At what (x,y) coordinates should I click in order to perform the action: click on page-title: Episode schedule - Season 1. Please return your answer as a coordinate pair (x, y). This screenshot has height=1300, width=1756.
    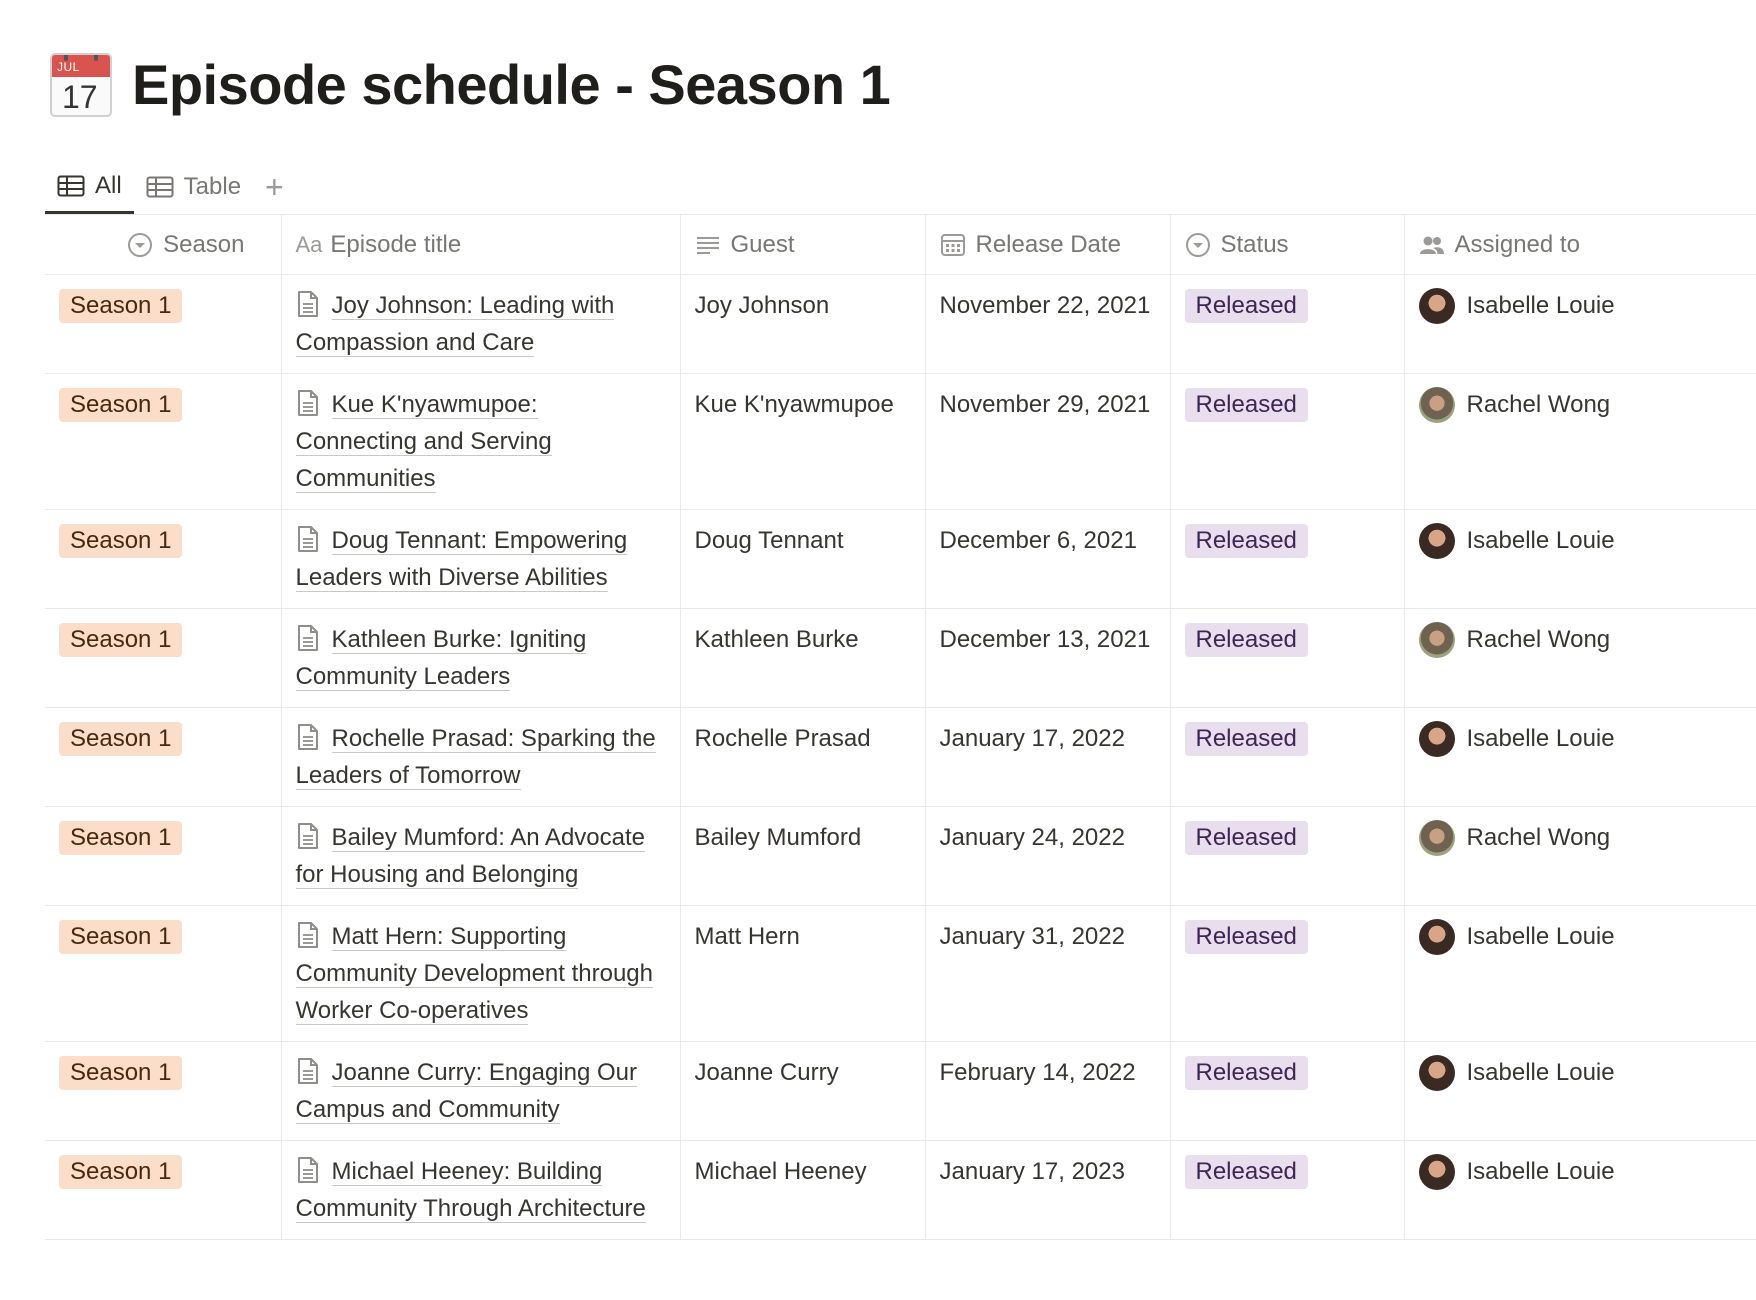
    Looking at the image, I should click on (511, 84).